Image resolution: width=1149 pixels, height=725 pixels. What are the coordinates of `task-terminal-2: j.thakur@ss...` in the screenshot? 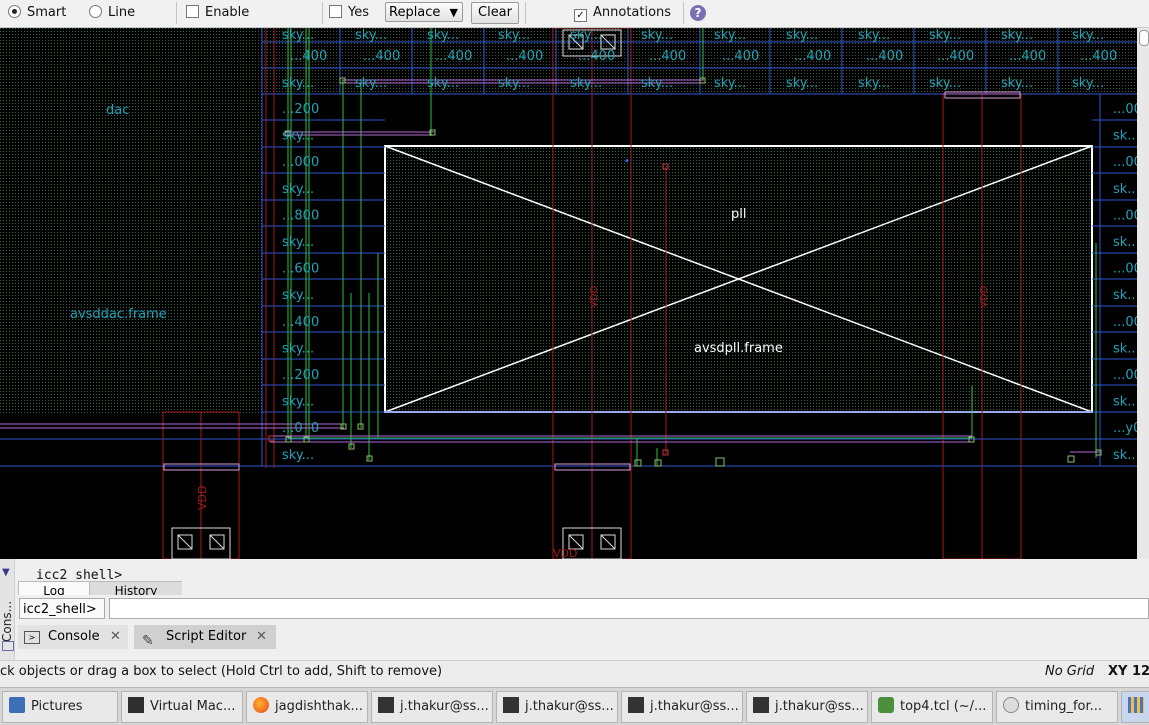 It's located at (557, 707).